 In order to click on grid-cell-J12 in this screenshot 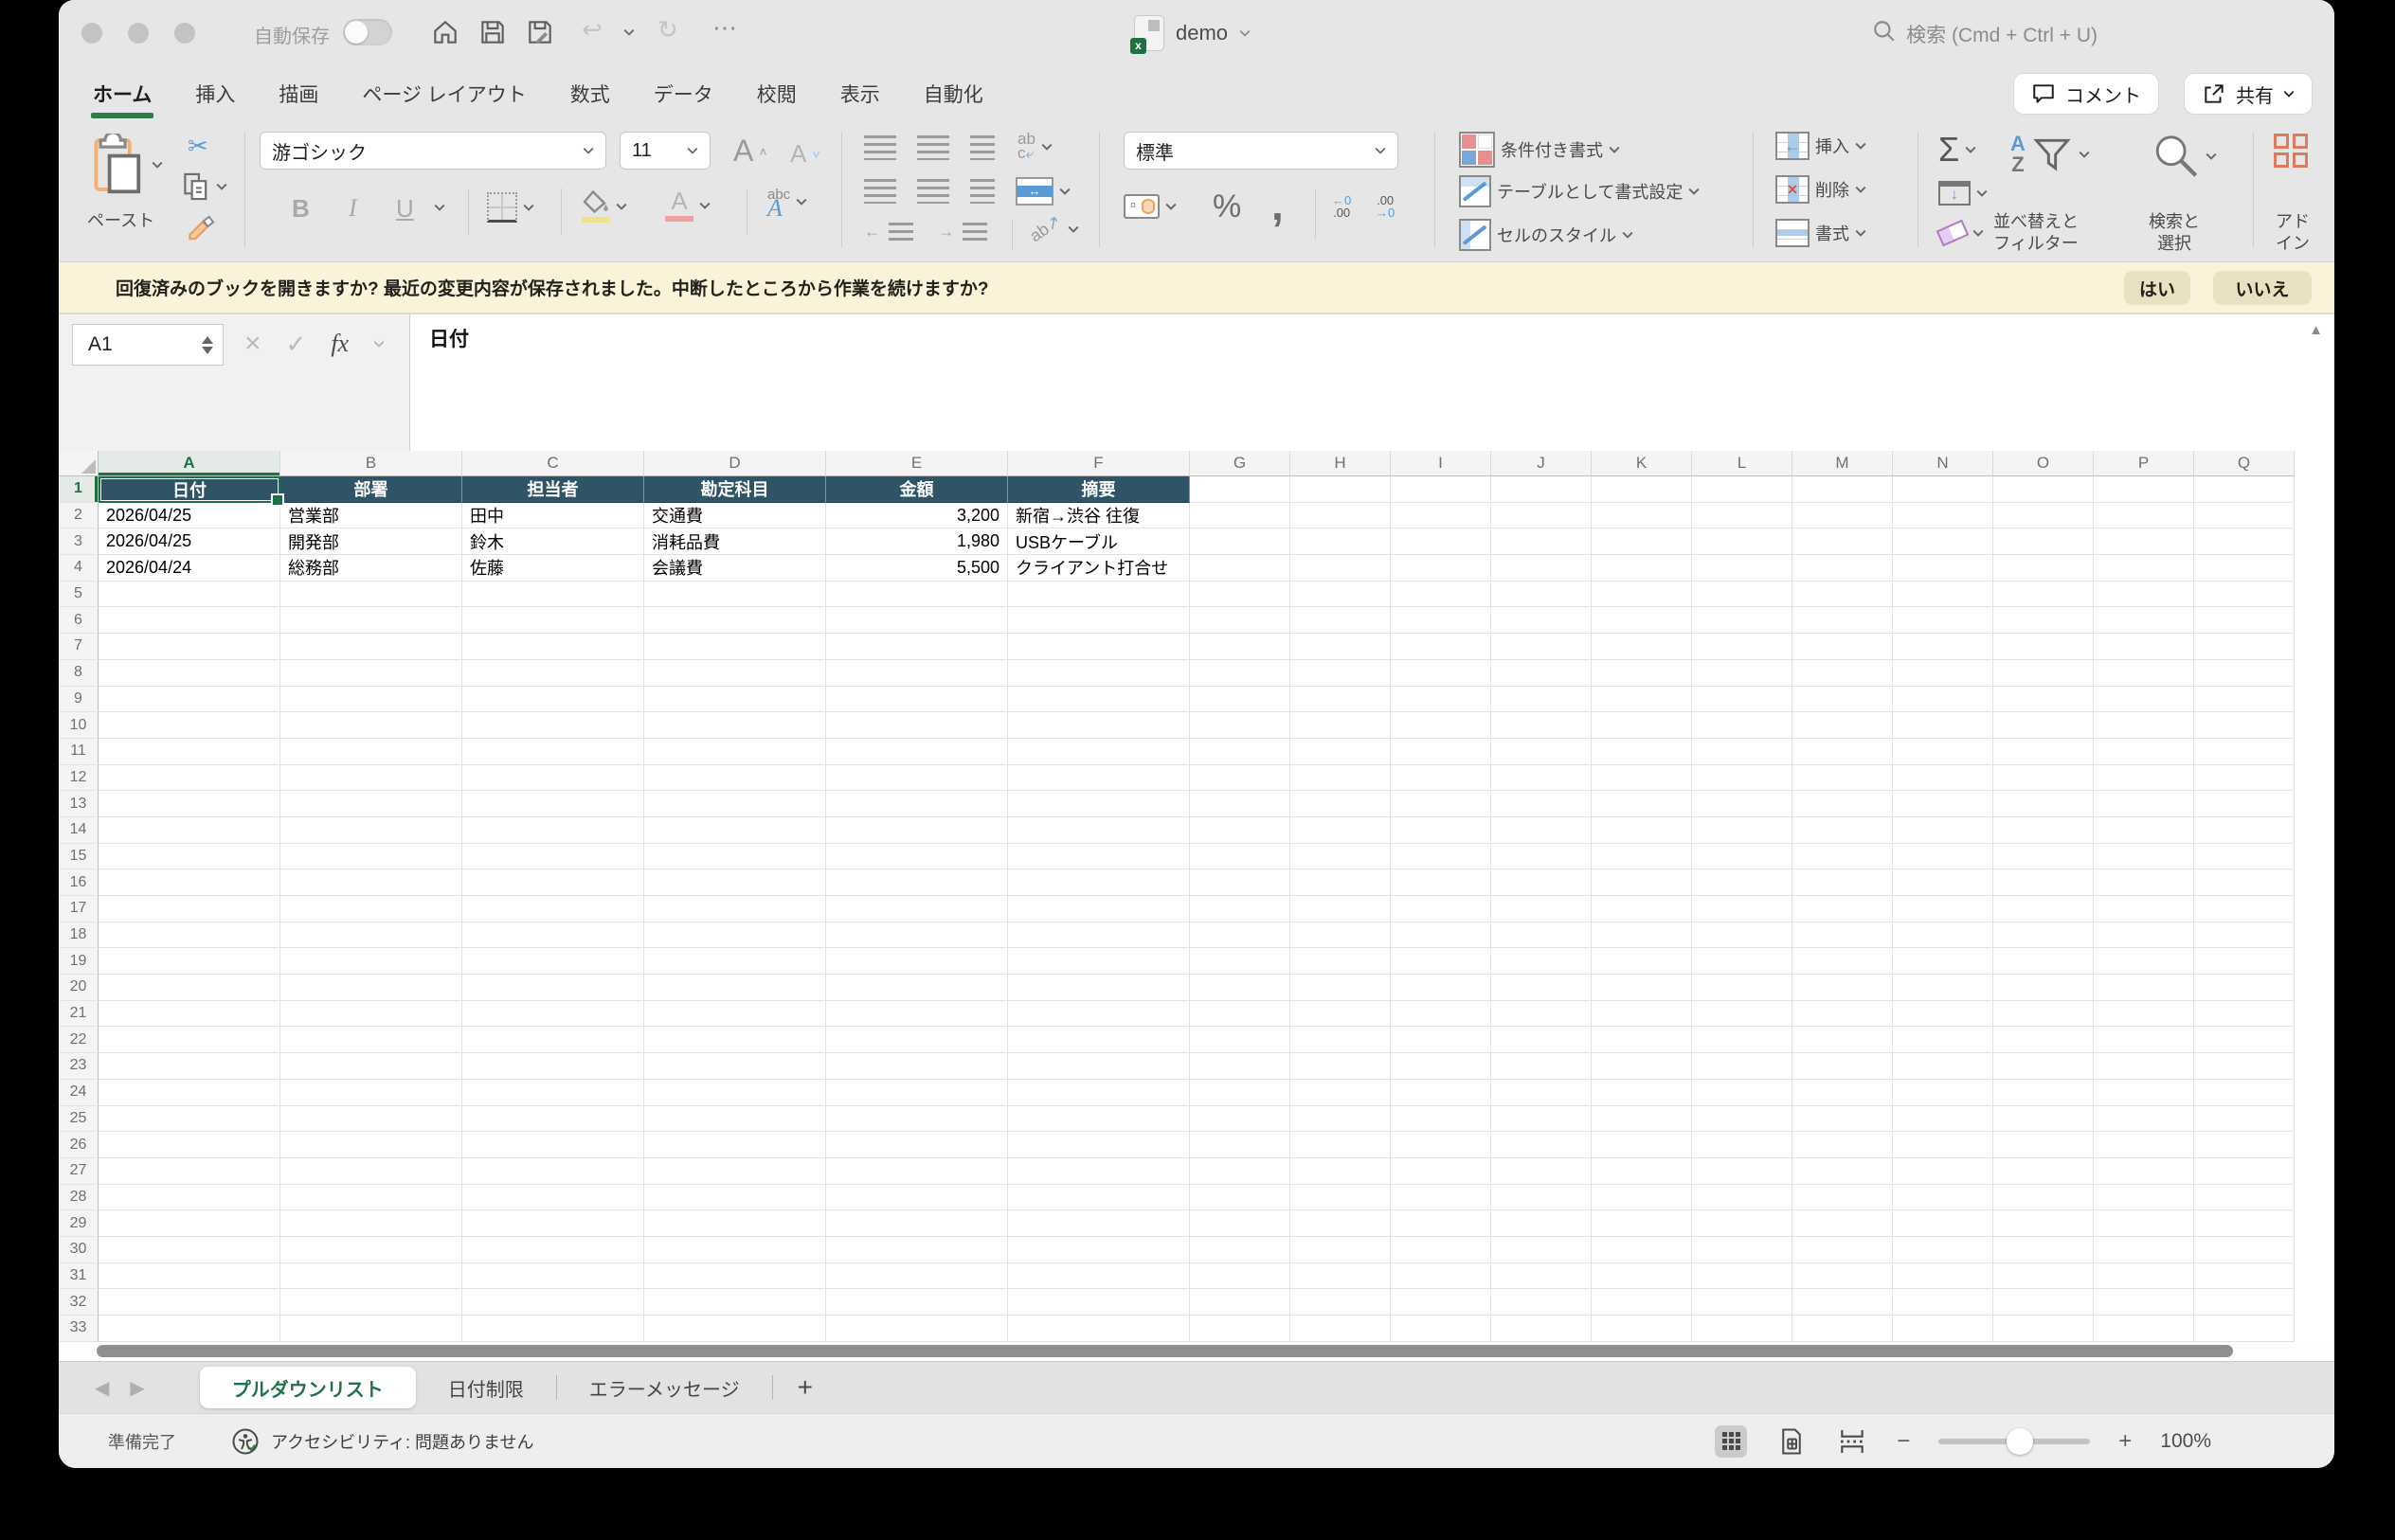, I will do `click(1541, 778)`.